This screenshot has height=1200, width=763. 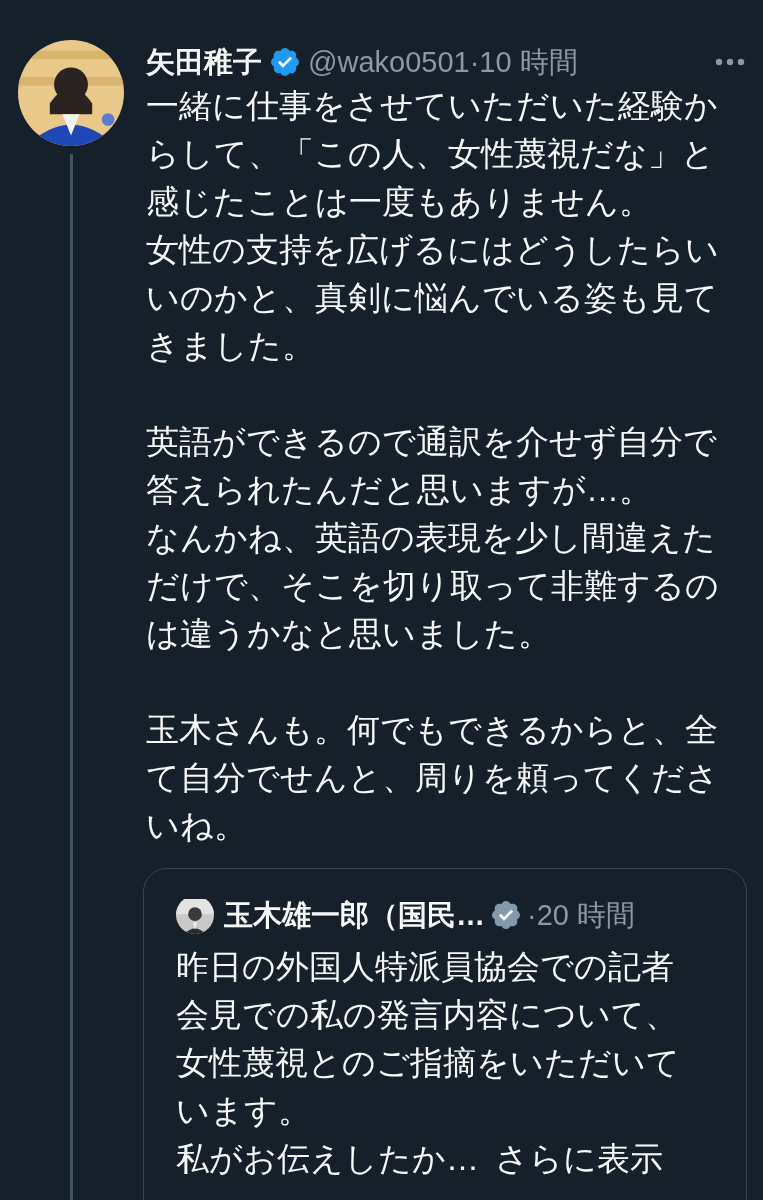 I want to click on show-more-link: さらに表示, so click(x=579, y=1159).